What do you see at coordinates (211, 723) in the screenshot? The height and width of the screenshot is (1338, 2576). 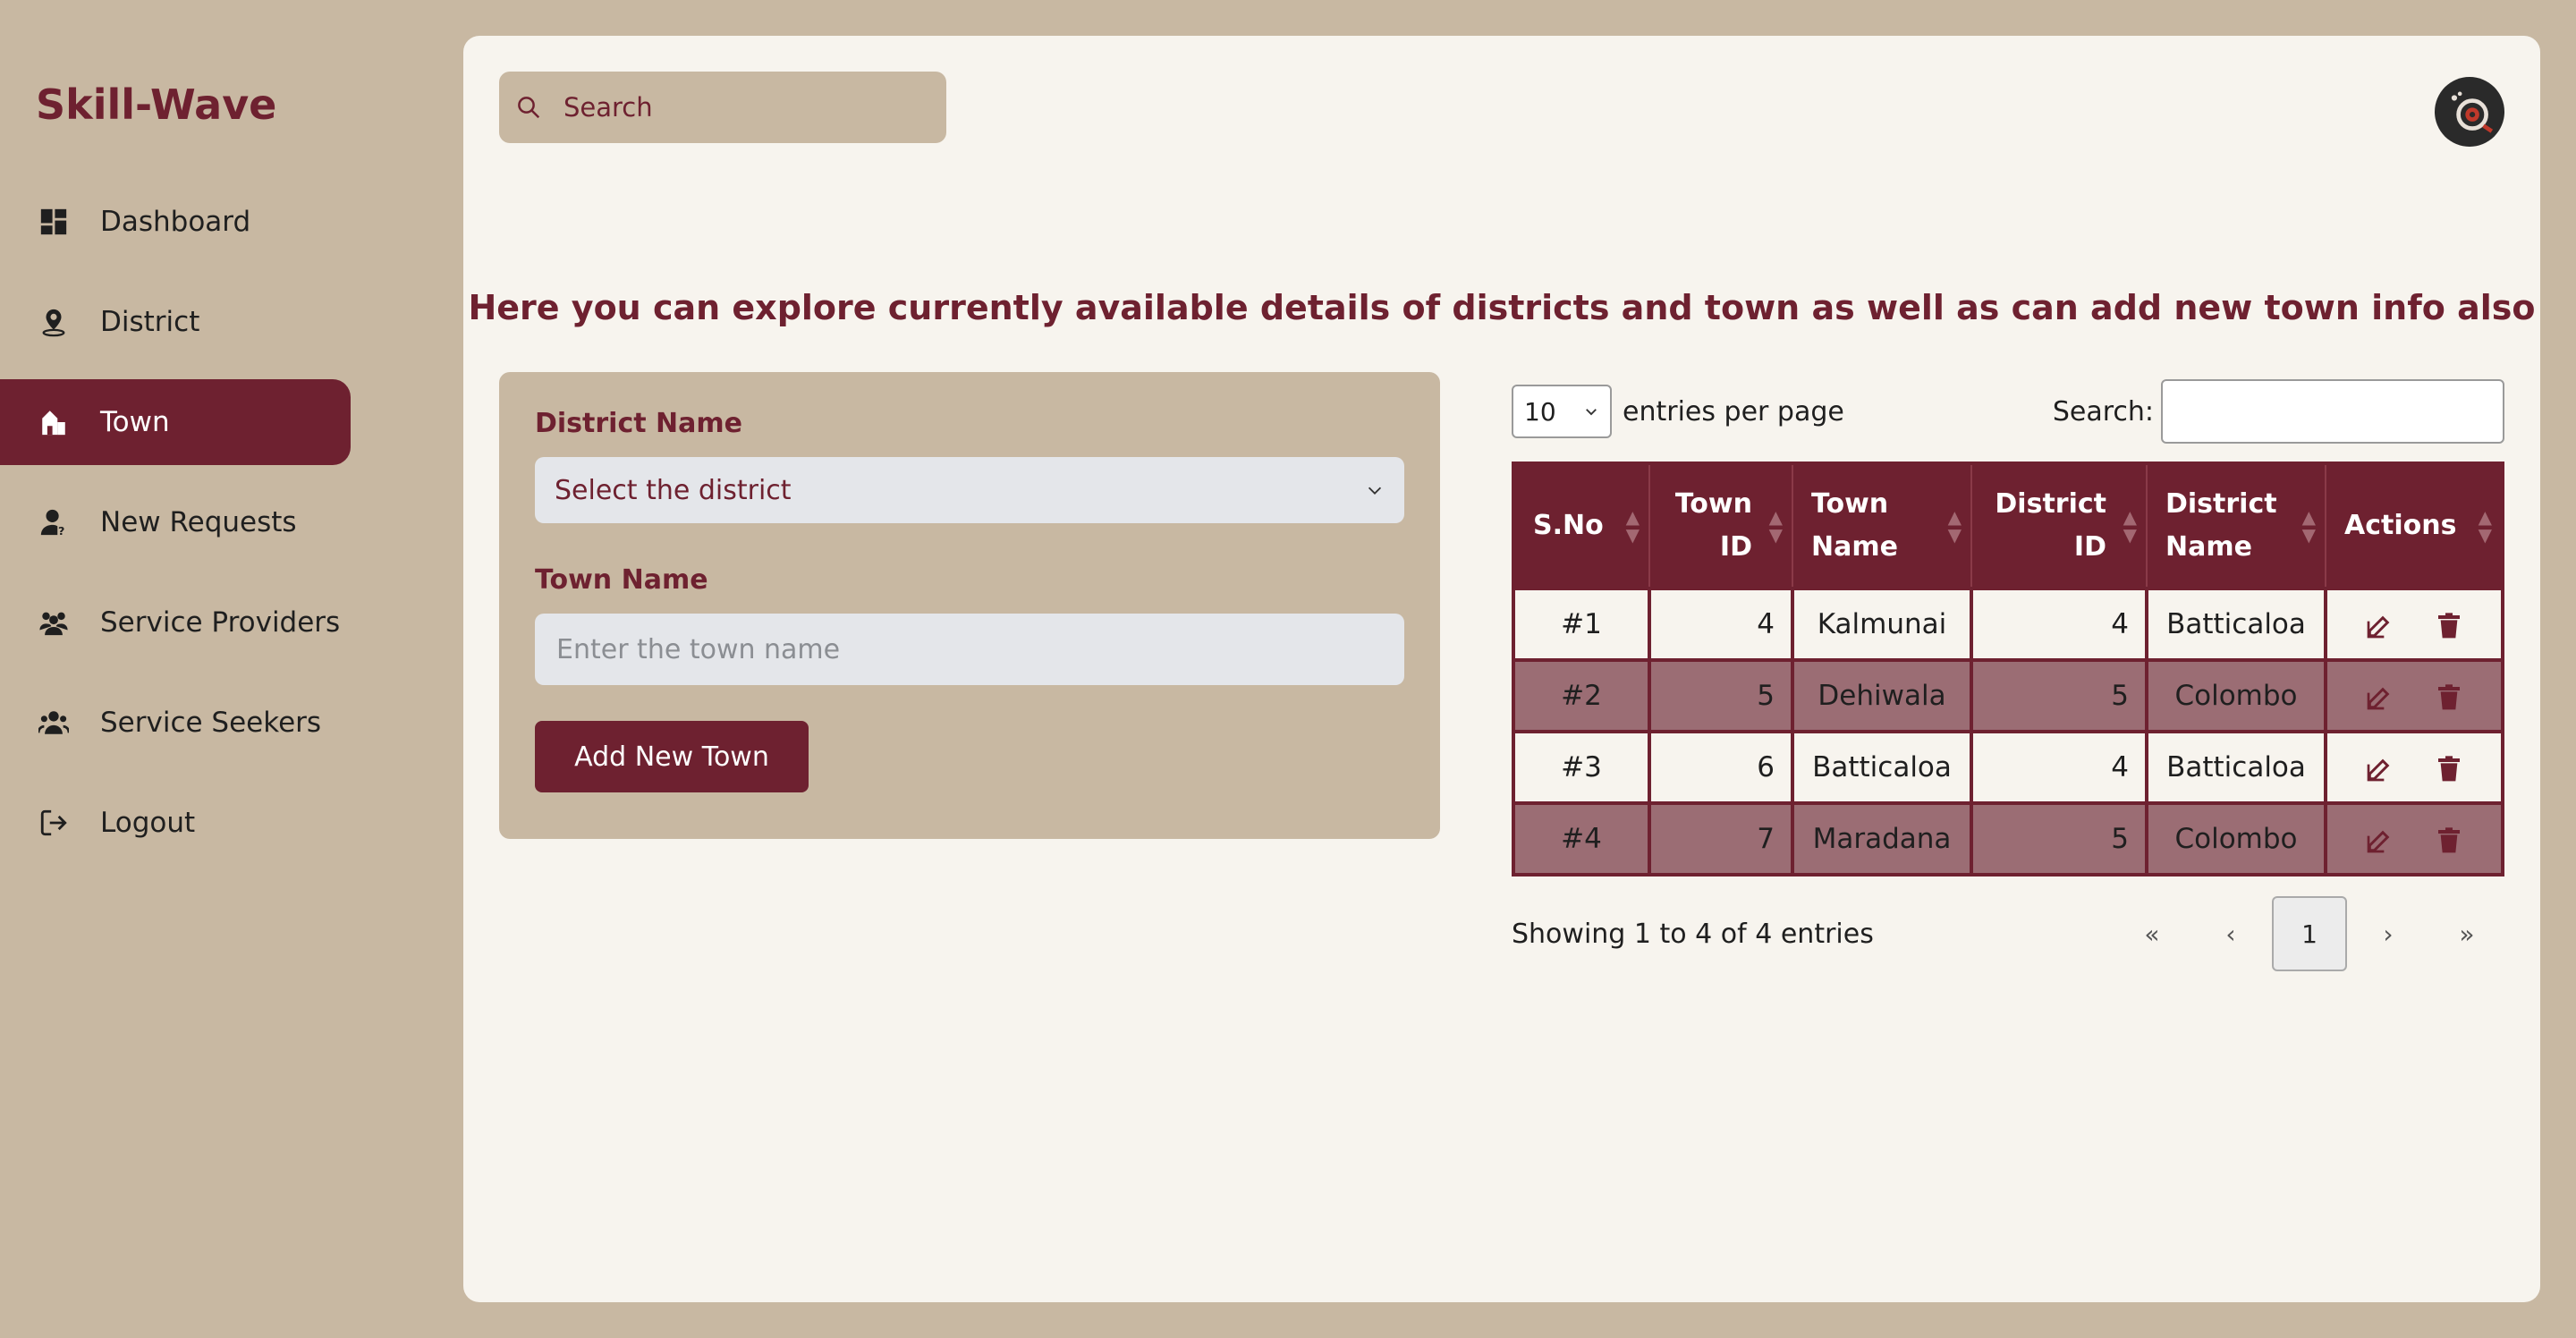 I see `sidebar-item-label: Service Seekers` at bounding box center [211, 723].